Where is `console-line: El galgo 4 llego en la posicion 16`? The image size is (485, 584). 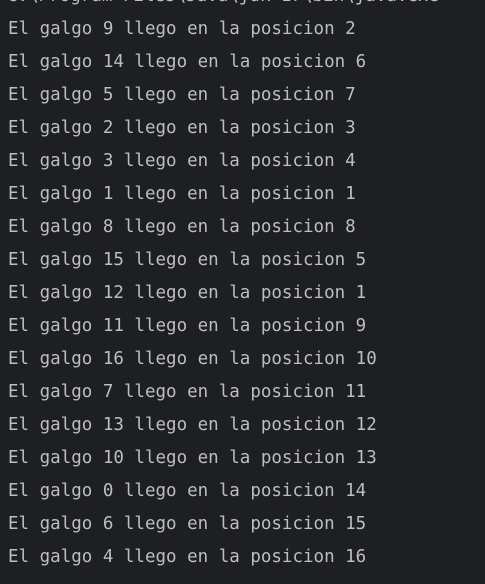 console-line: El galgo 4 llego en la posicion 16 is located at coordinates (187, 557).